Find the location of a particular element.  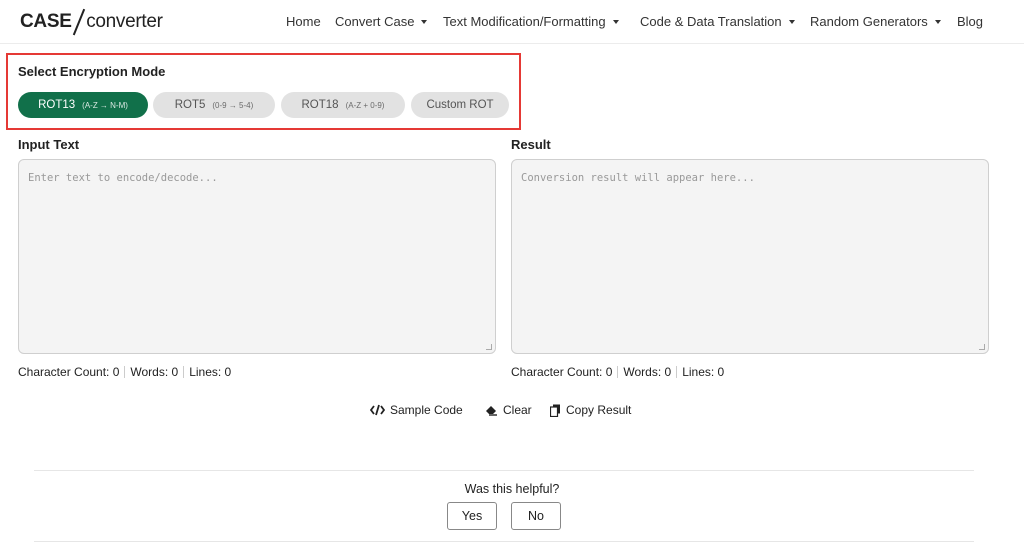

feedback-yes-label: Yes is located at coordinates (472, 516).